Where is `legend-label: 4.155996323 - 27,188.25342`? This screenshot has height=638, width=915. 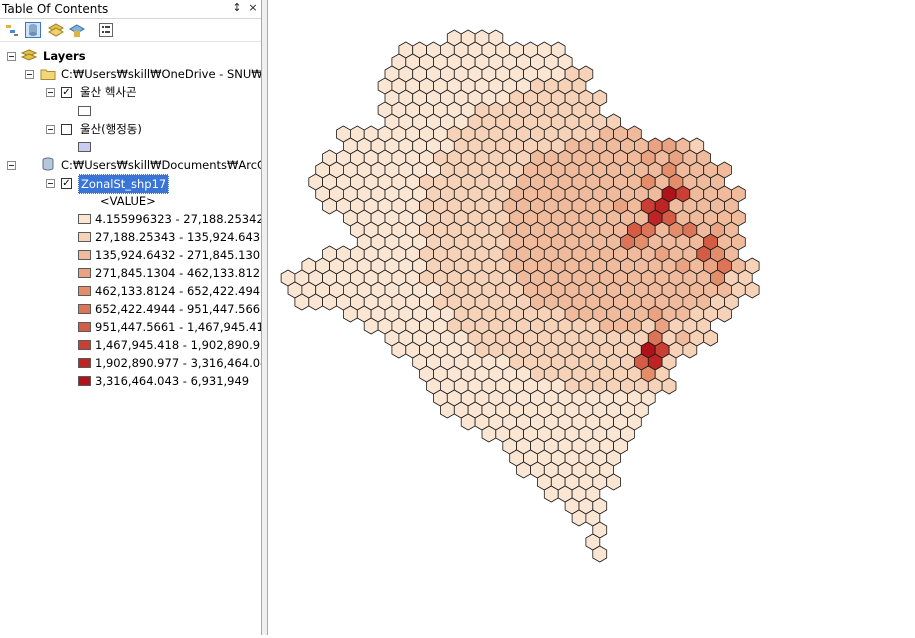
legend-label: 4.155996323 - 27,188.25342 is located at coordinates (178, 219).